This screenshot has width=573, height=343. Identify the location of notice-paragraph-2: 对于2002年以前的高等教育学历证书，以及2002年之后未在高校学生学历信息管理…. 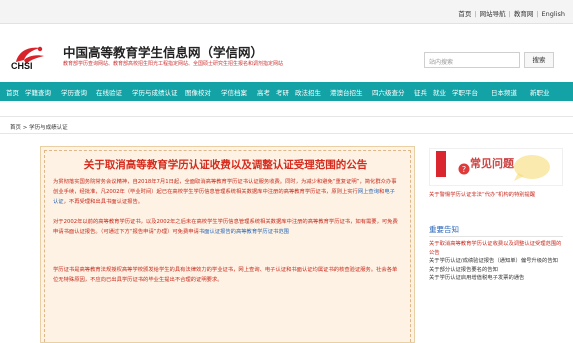
(225, 227).